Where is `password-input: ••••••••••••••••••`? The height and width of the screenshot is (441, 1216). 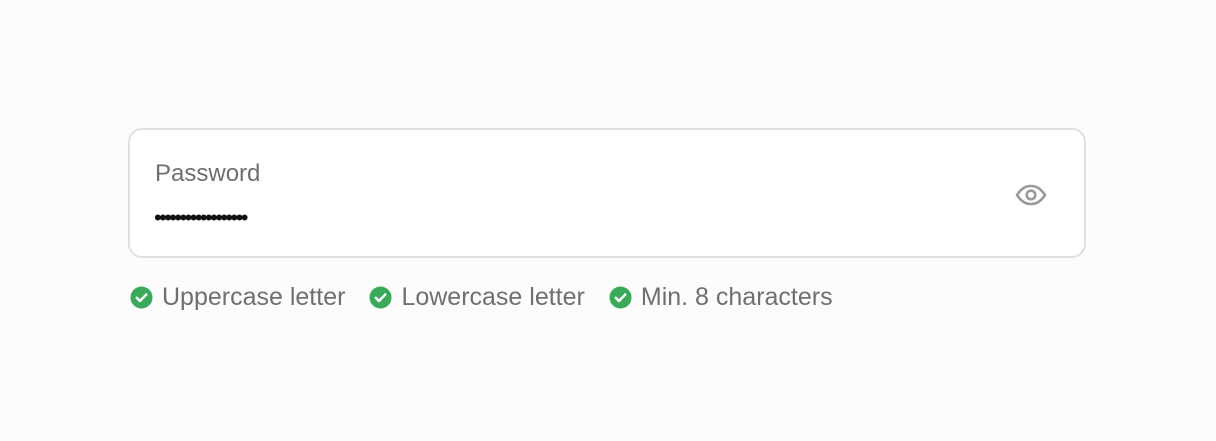
password-input: •••••••••••••••••• is located at coordinates (201, 218).